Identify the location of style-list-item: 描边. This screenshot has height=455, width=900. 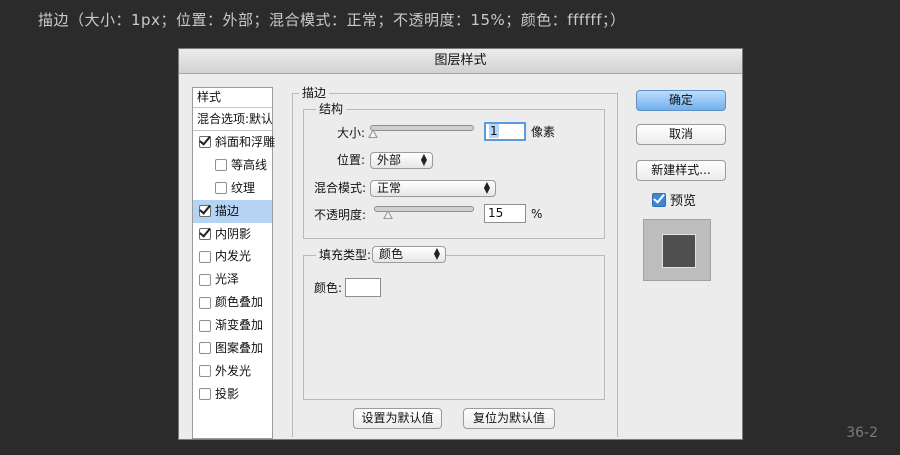
(232, 211).